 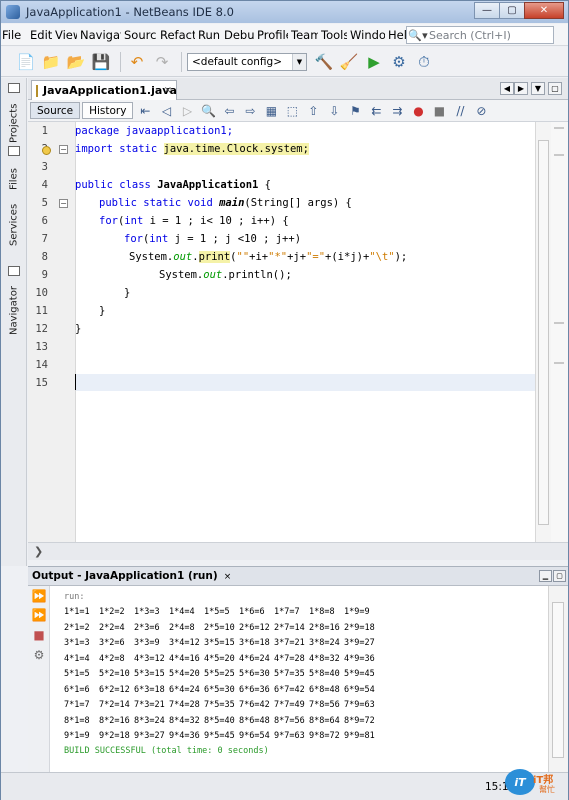 What do you see at coordinates (145, 110) in the screenshot?
I see `last-edit-icon: ⇤` at bounding box center [145, 110].